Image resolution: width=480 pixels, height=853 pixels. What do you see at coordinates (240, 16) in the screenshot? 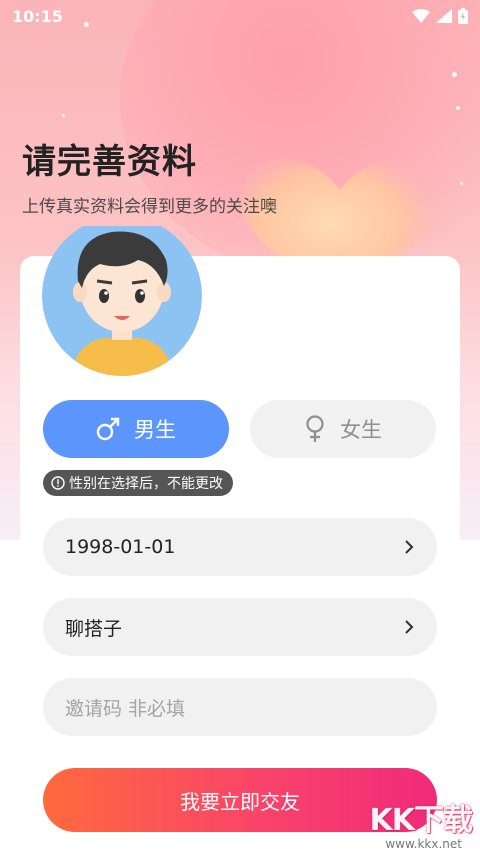
I see `status-bar: 10:15` at bounding box center [240, 16].